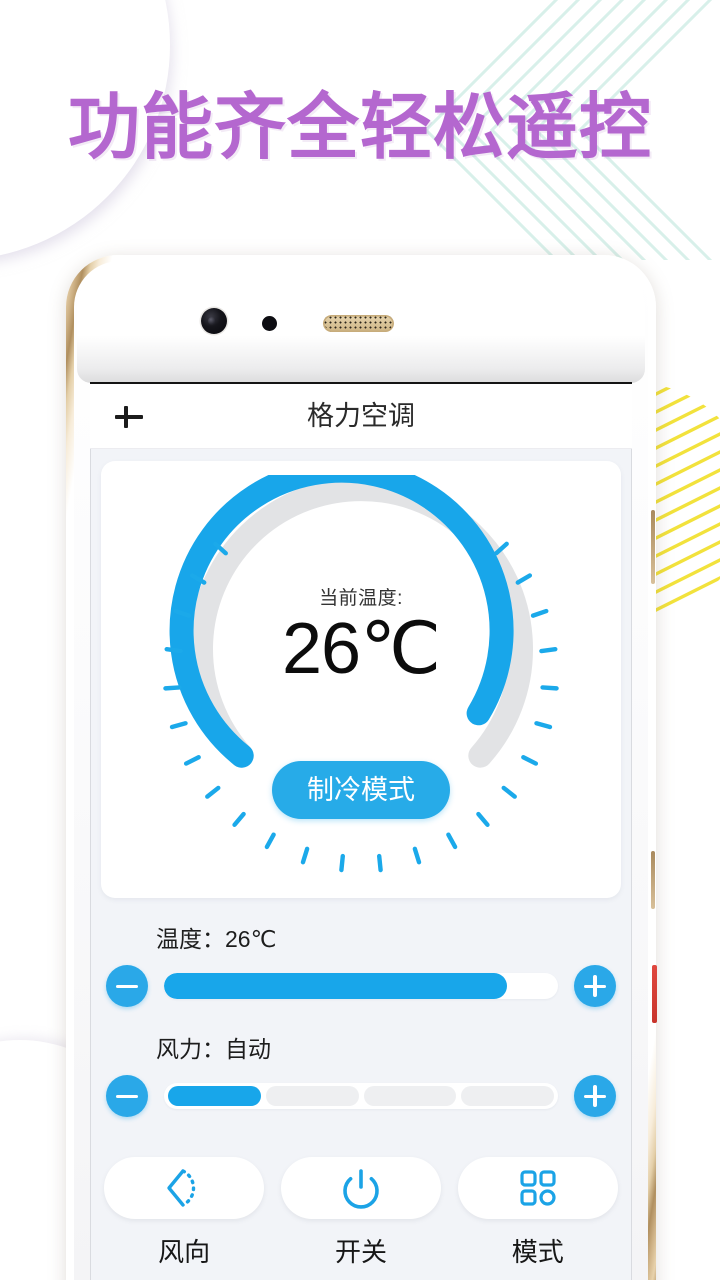 This screenshot has height=1280, width=720. What do you see at coordinates (213, 1049) in the screenshot?
I see `fan-speed-slider-label: 风力：自动` at bounding box center [213, 1049].